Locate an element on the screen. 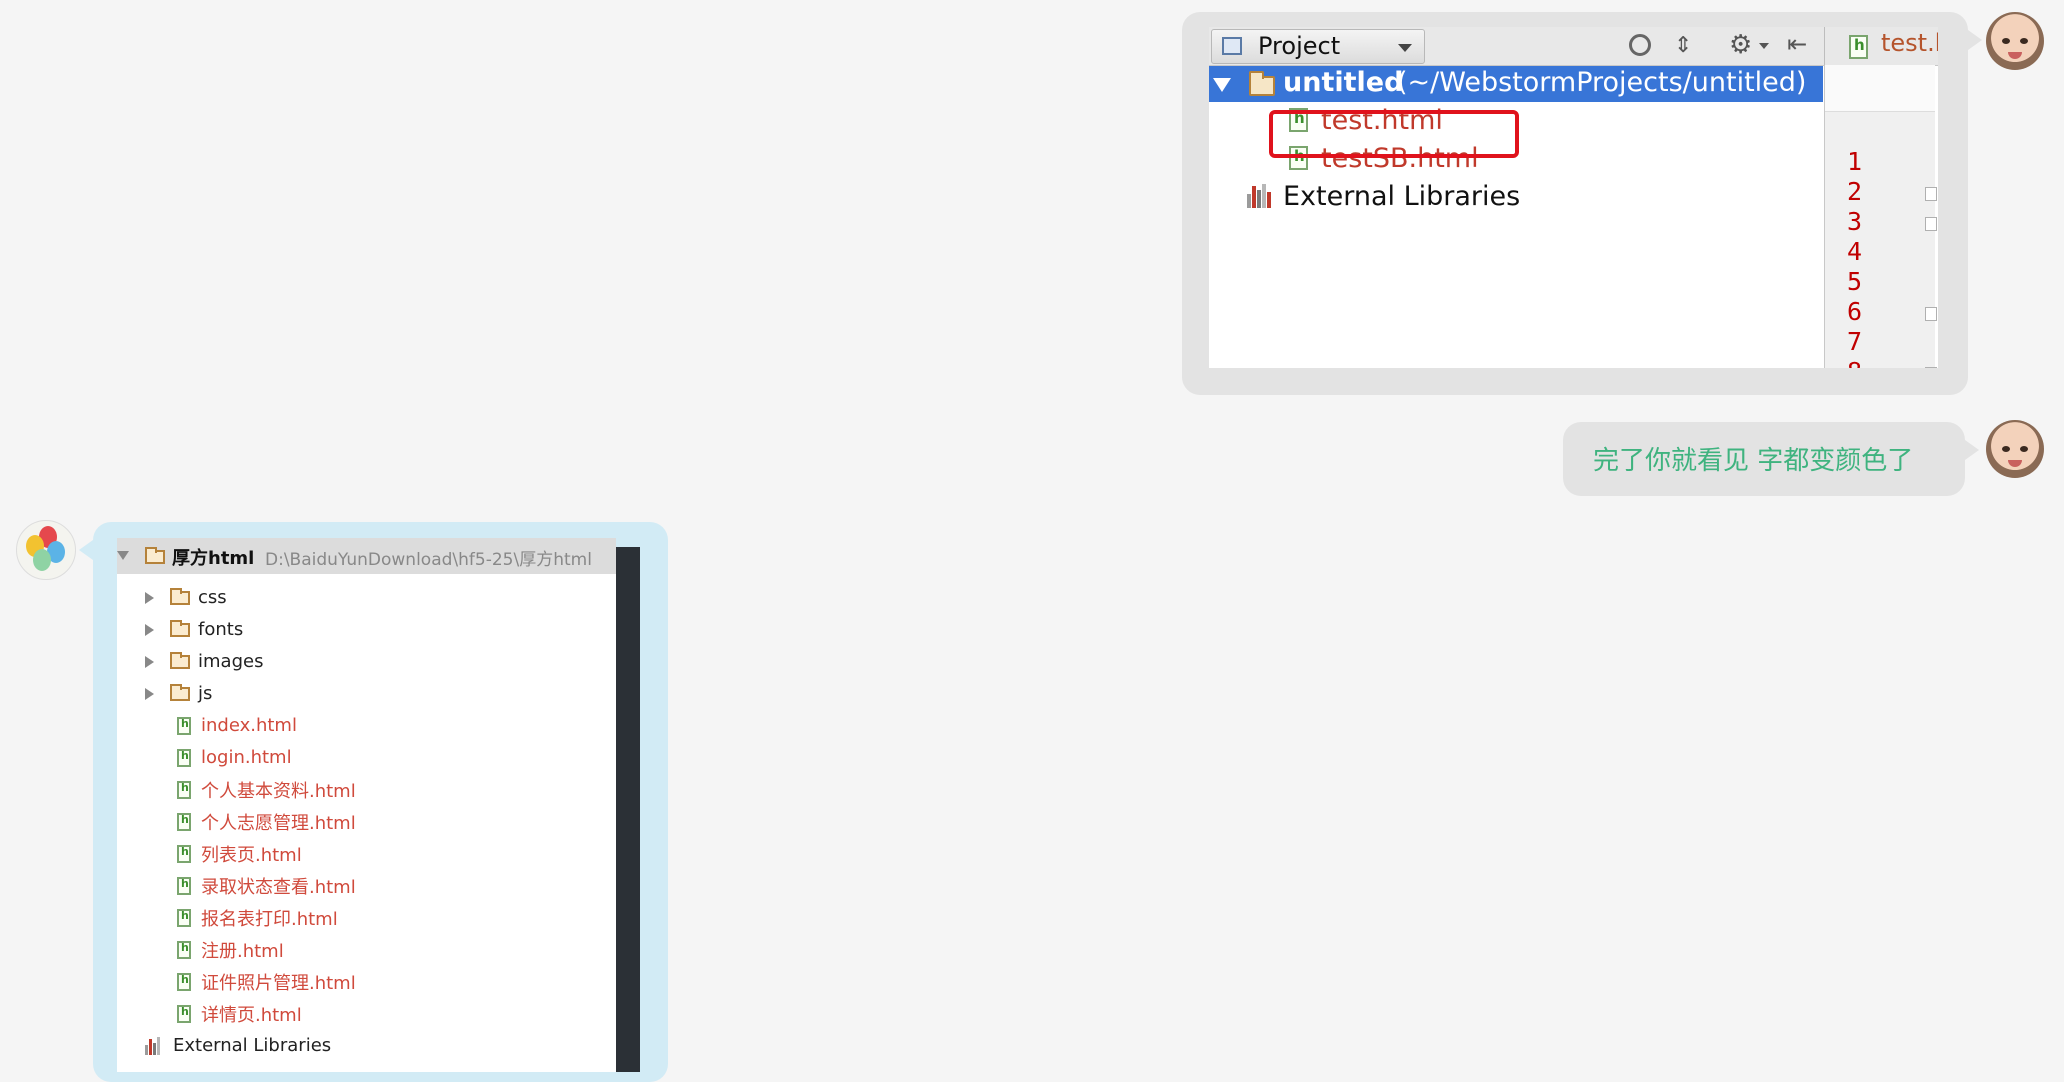  line-number: 1 is located at coordinates (1855, 161).